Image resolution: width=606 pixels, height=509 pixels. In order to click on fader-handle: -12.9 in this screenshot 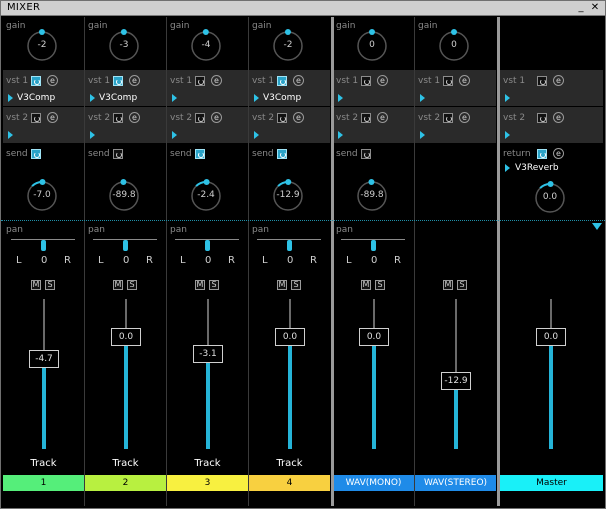, I will do `click(456, 381)`.